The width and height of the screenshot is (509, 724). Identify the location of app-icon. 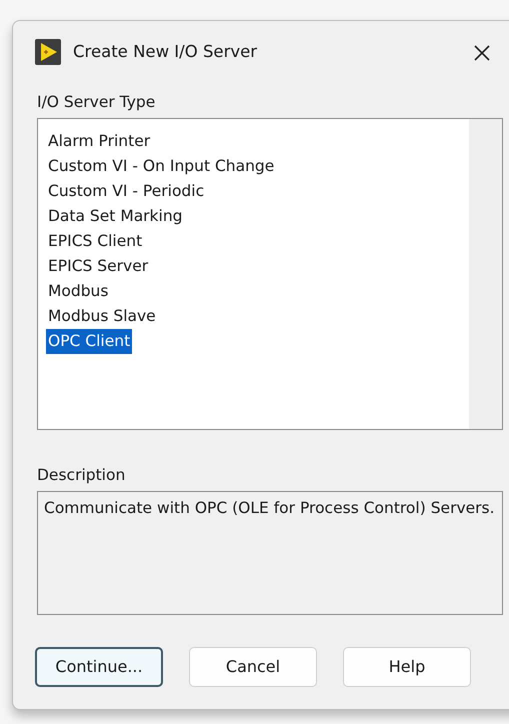
(48, 52).